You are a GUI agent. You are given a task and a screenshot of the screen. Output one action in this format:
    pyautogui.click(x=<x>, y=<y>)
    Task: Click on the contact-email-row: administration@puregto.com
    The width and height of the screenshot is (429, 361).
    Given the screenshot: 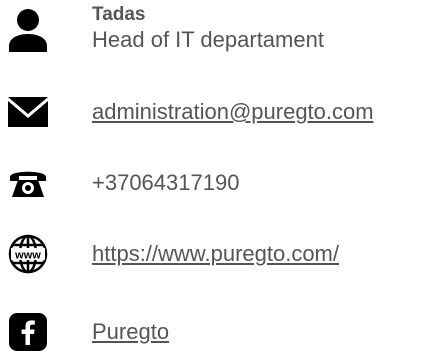 What is the action you would take?
    pyautogui.click(x=214, y=112)
    